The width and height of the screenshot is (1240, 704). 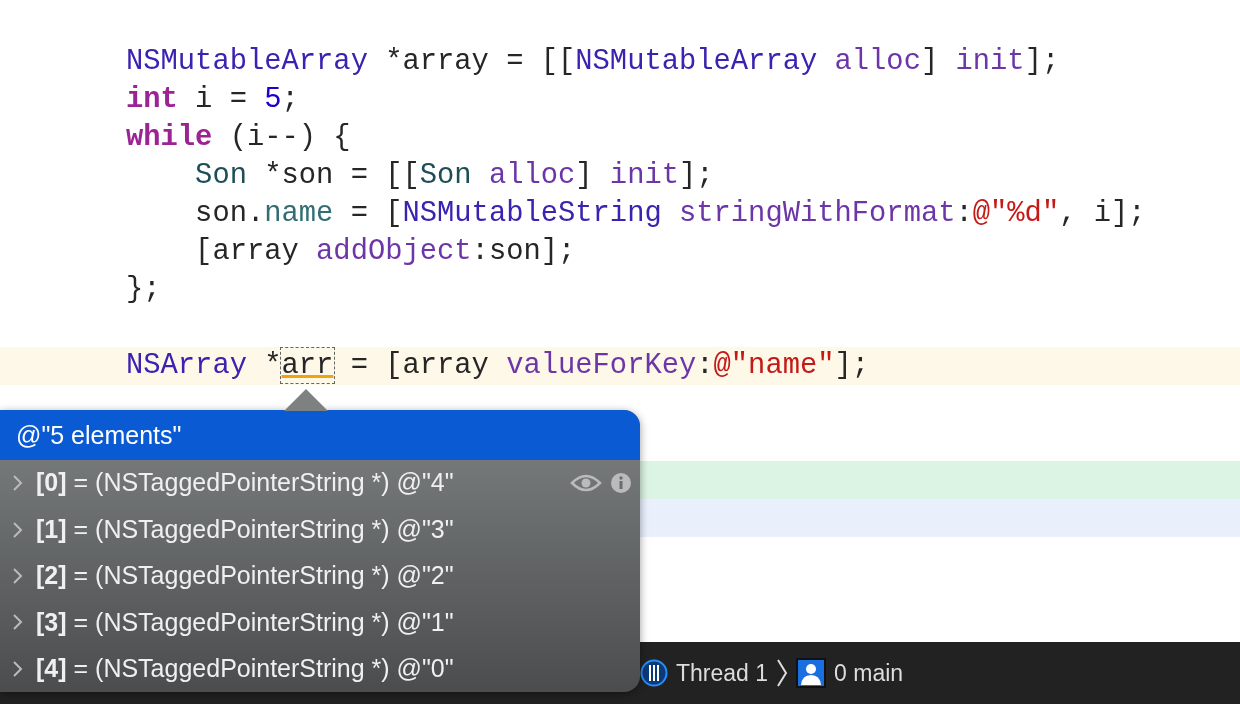 What do you see at coordinates (245, 668) in the screenshot?
I see `element-value: [4] = (NSTaggedPointerString *) @"0"` at bounding box center [245, 668].